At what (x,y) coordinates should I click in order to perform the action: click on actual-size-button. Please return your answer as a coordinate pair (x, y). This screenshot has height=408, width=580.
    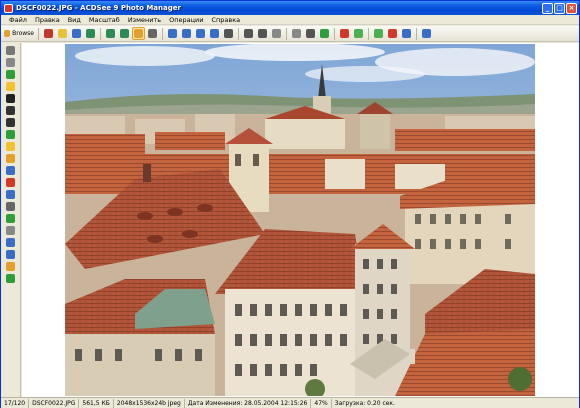
    Looking at the image, I should click on (214, 33).